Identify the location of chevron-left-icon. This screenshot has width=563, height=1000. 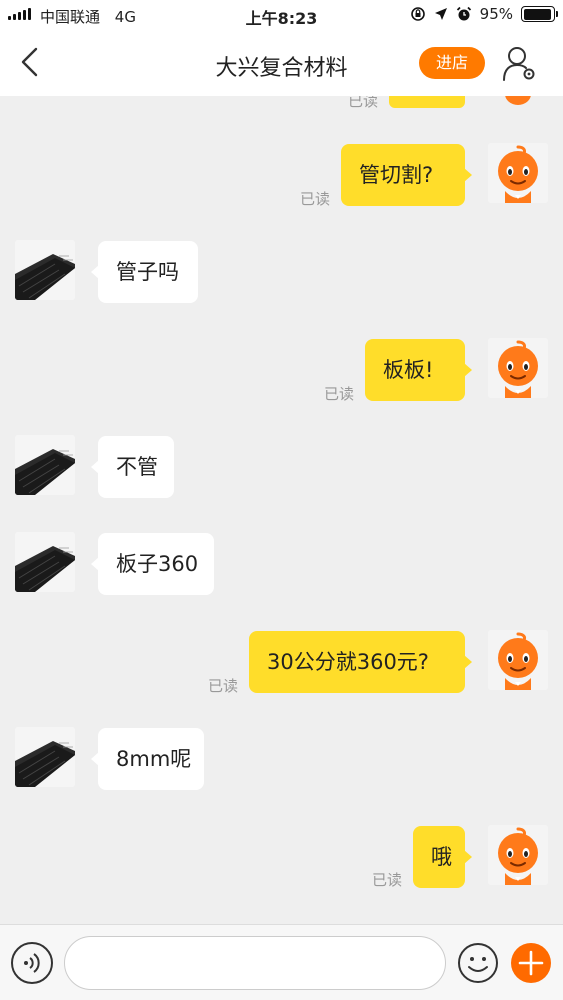
(29, 62).